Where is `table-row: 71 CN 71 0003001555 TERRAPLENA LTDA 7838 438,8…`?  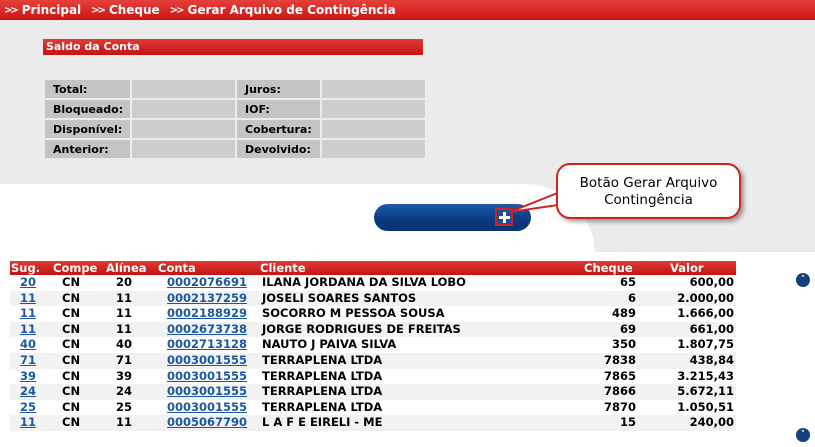
table-row: 71 CN 71 0003001555 TERRAPLENA LTDA 7838 438,8… is located at coordinates (373, 360).